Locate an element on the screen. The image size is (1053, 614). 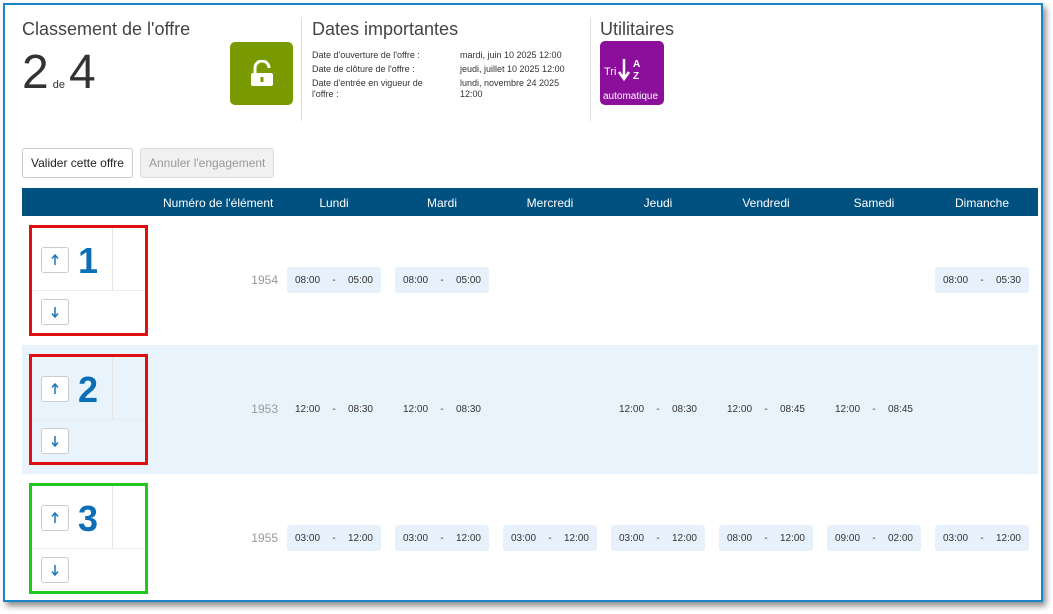
element-number: 1954 is located at coordinates (264, 280).